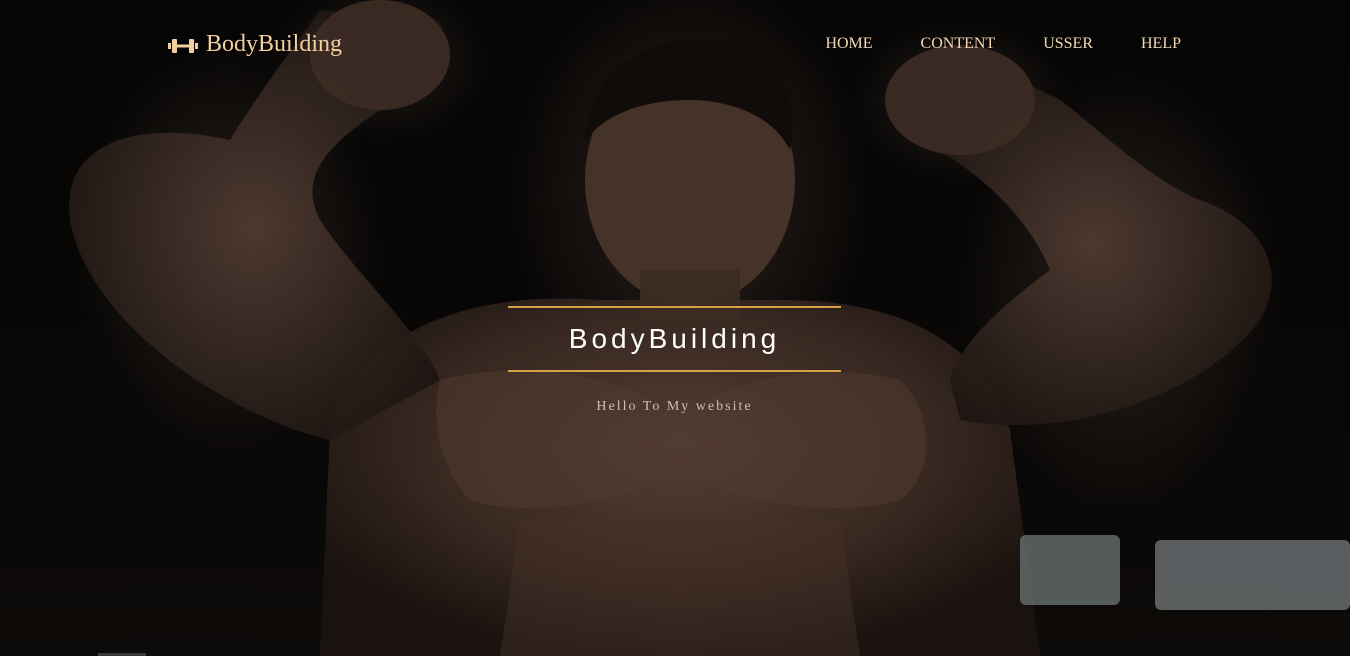 This screenshot has height=656, width=1350. I want to click on hero-center-block: BodyBuilding Hello To My website, so click(674, 360).